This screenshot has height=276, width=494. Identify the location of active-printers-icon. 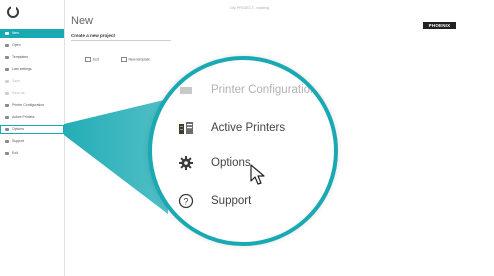
(186, 128).